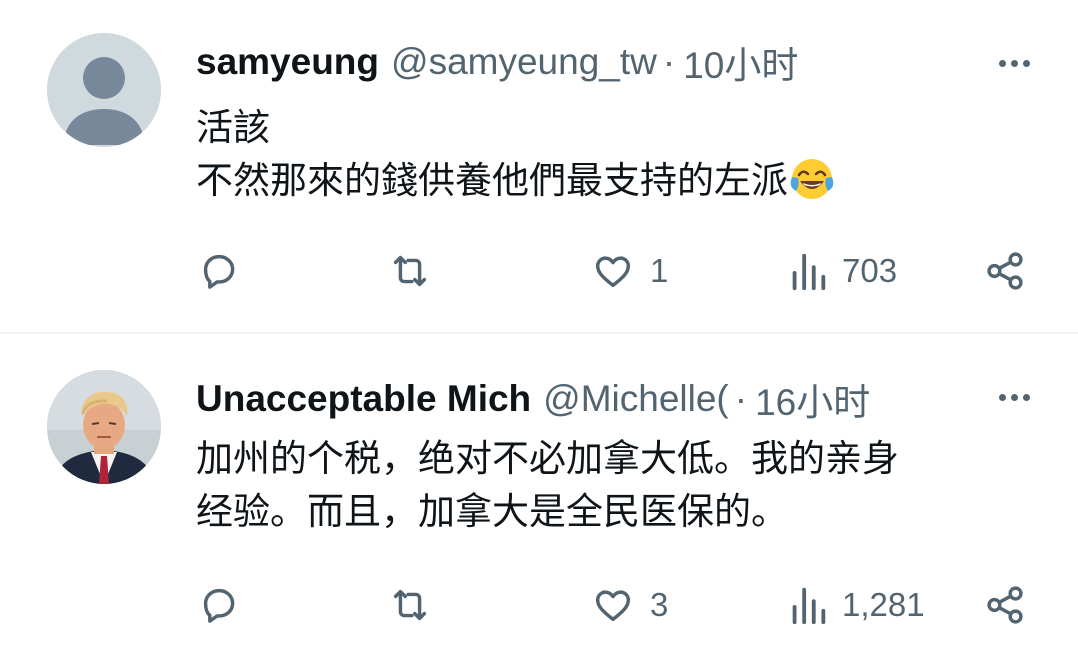 The image size is (1078, 661). Describe the element at coordinates (363, 399) in the screenshot. I see `display-name: Unacceptable Mich` at that location.